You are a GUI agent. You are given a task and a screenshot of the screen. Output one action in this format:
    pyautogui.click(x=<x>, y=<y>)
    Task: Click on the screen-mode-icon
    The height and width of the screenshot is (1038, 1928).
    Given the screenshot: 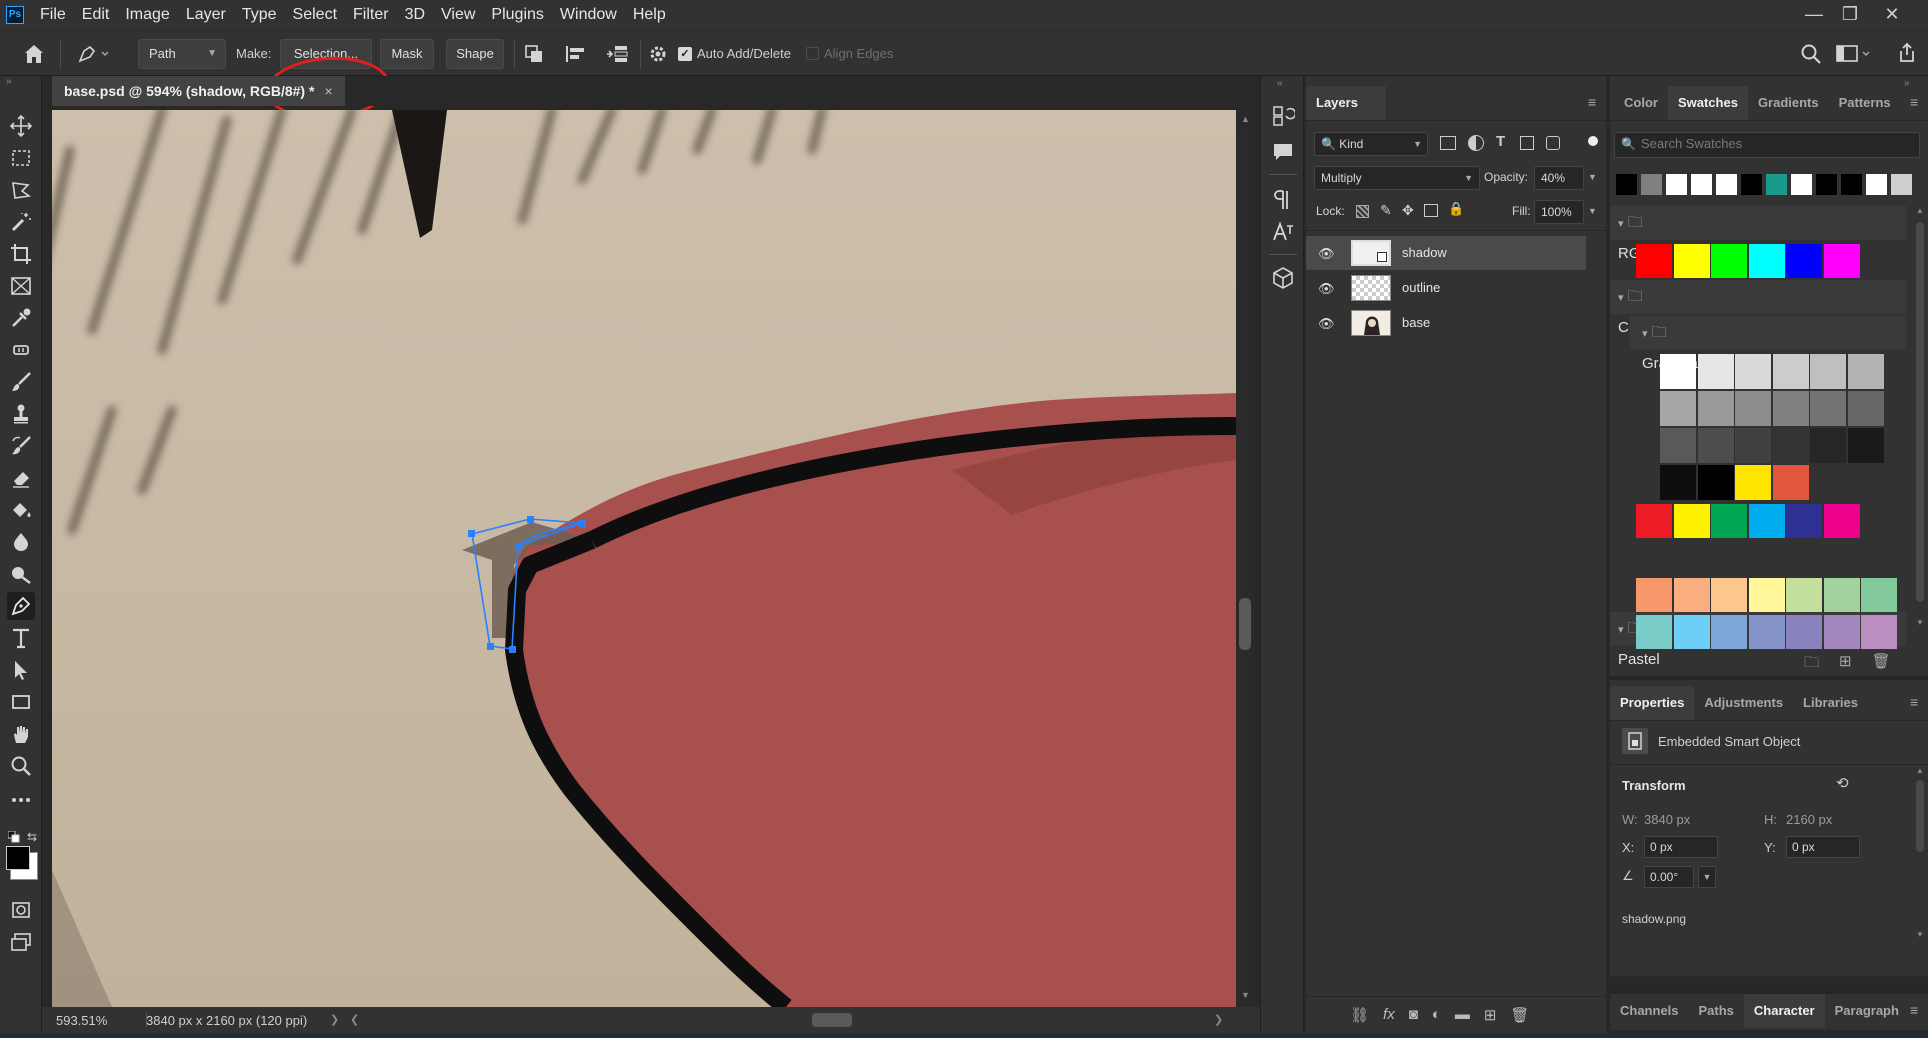 What is the action you would take?
    pyautogui.click(x=21, y=942)
    